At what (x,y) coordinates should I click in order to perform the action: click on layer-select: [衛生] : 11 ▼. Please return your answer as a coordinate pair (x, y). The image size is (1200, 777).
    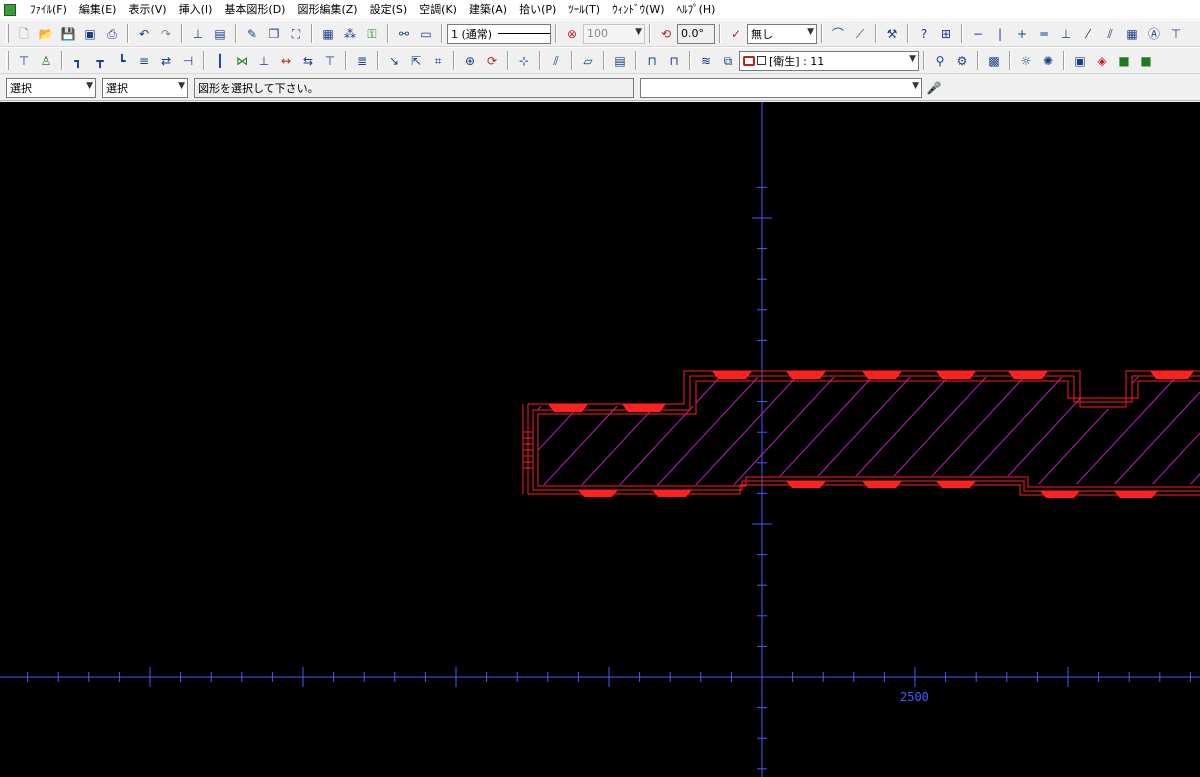
    Looking at the image, I should click on (829, 60).